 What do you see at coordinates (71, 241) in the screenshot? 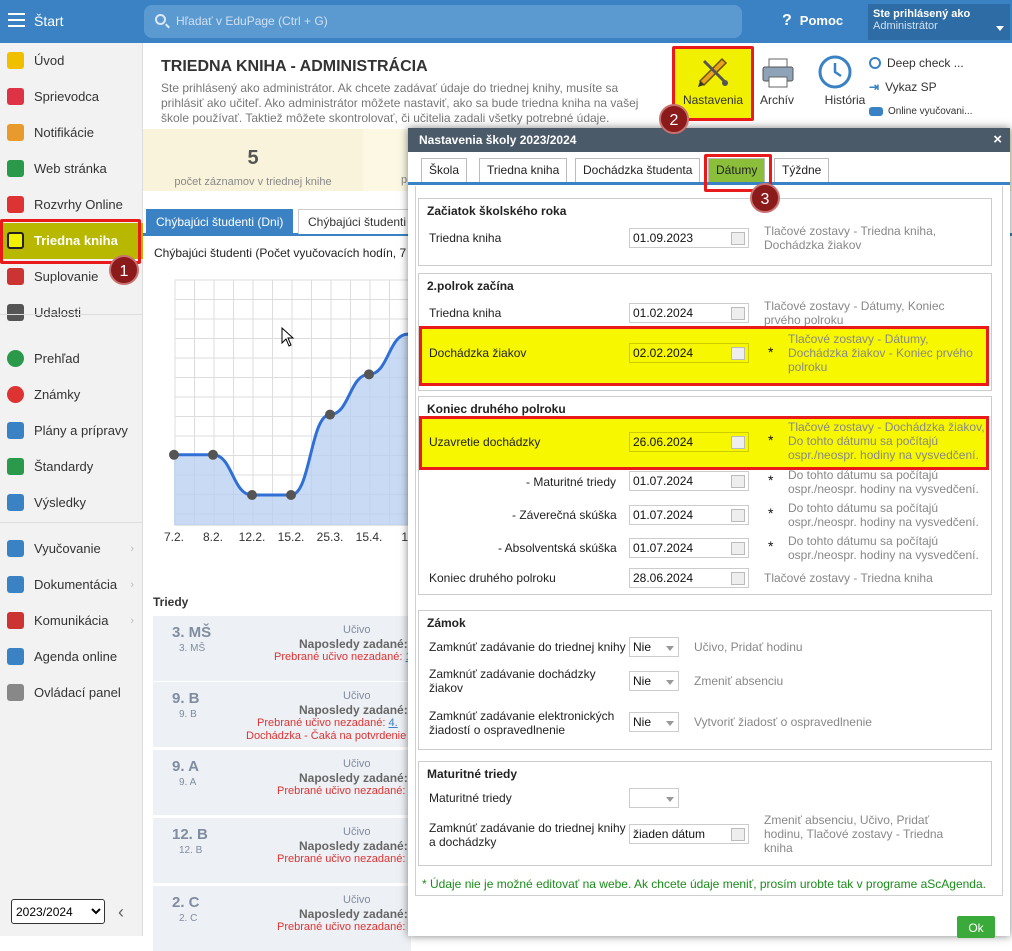
I see `sidebar-item: Triedna kniha` at bounding box center [71, 241].